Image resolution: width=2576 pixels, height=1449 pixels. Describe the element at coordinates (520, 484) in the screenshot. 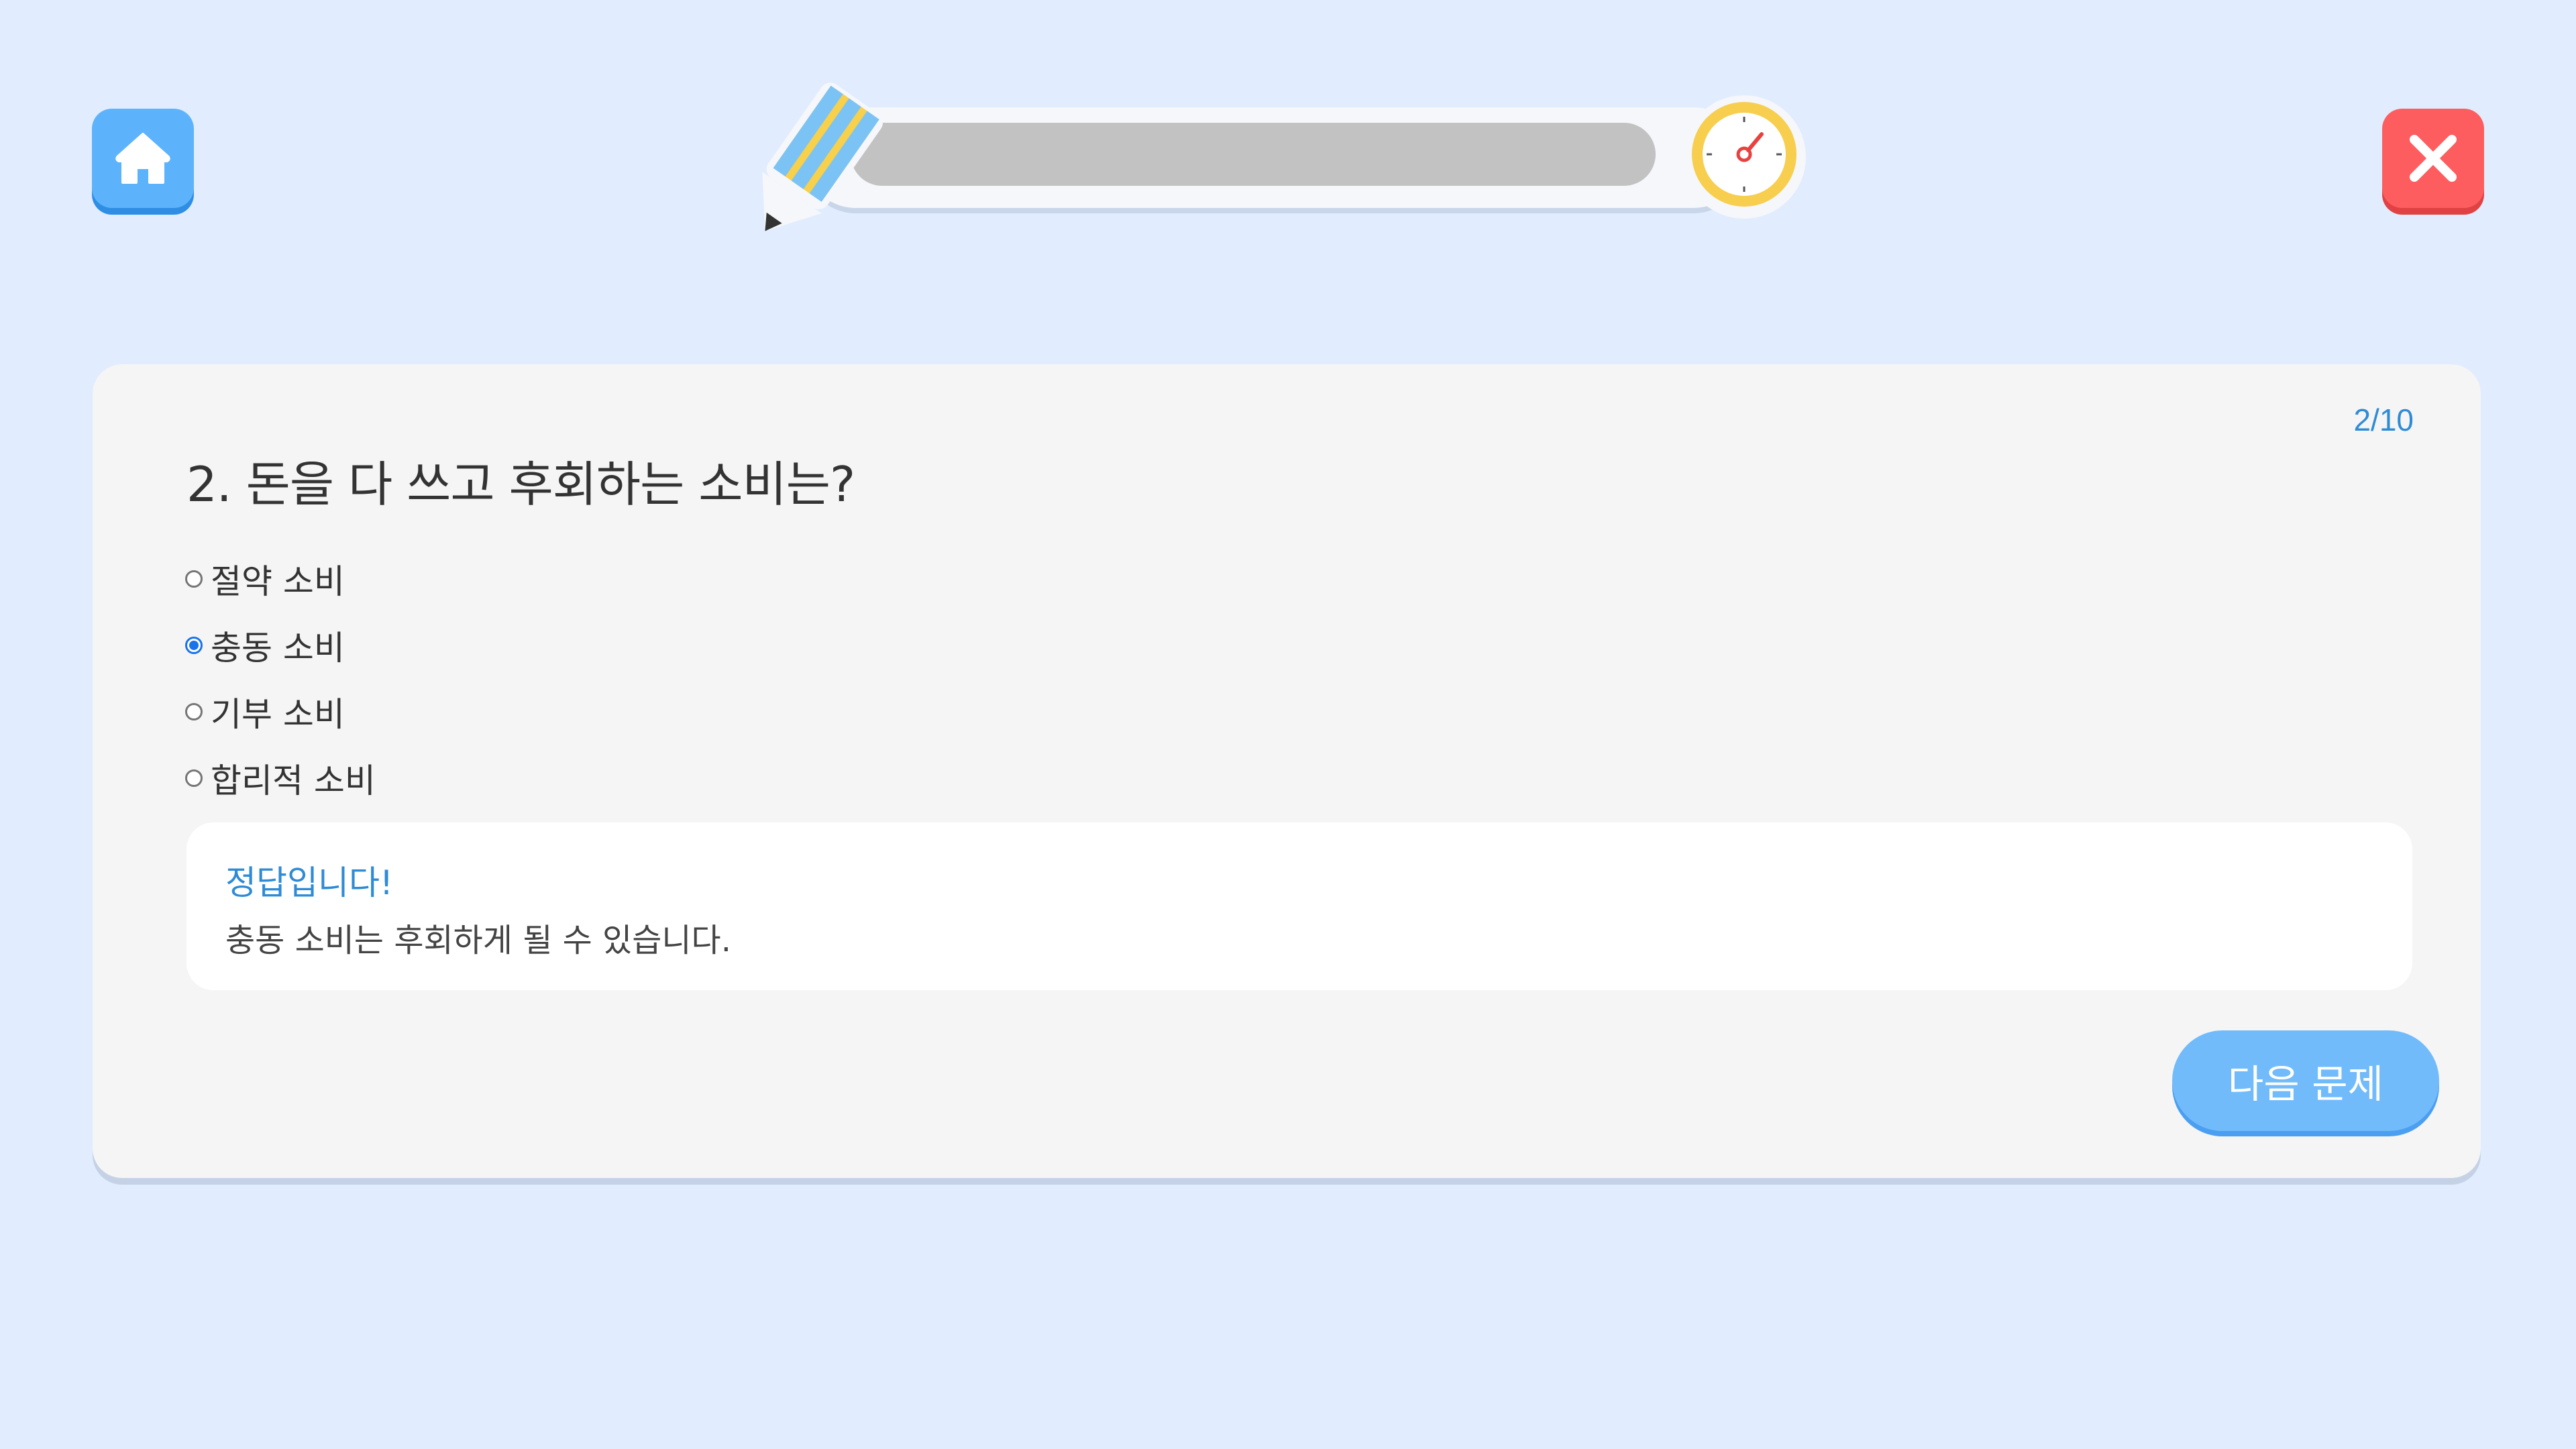

I see `question-text: 2. 돈을 다 쓰고 후회하는 소비는?` at that location.